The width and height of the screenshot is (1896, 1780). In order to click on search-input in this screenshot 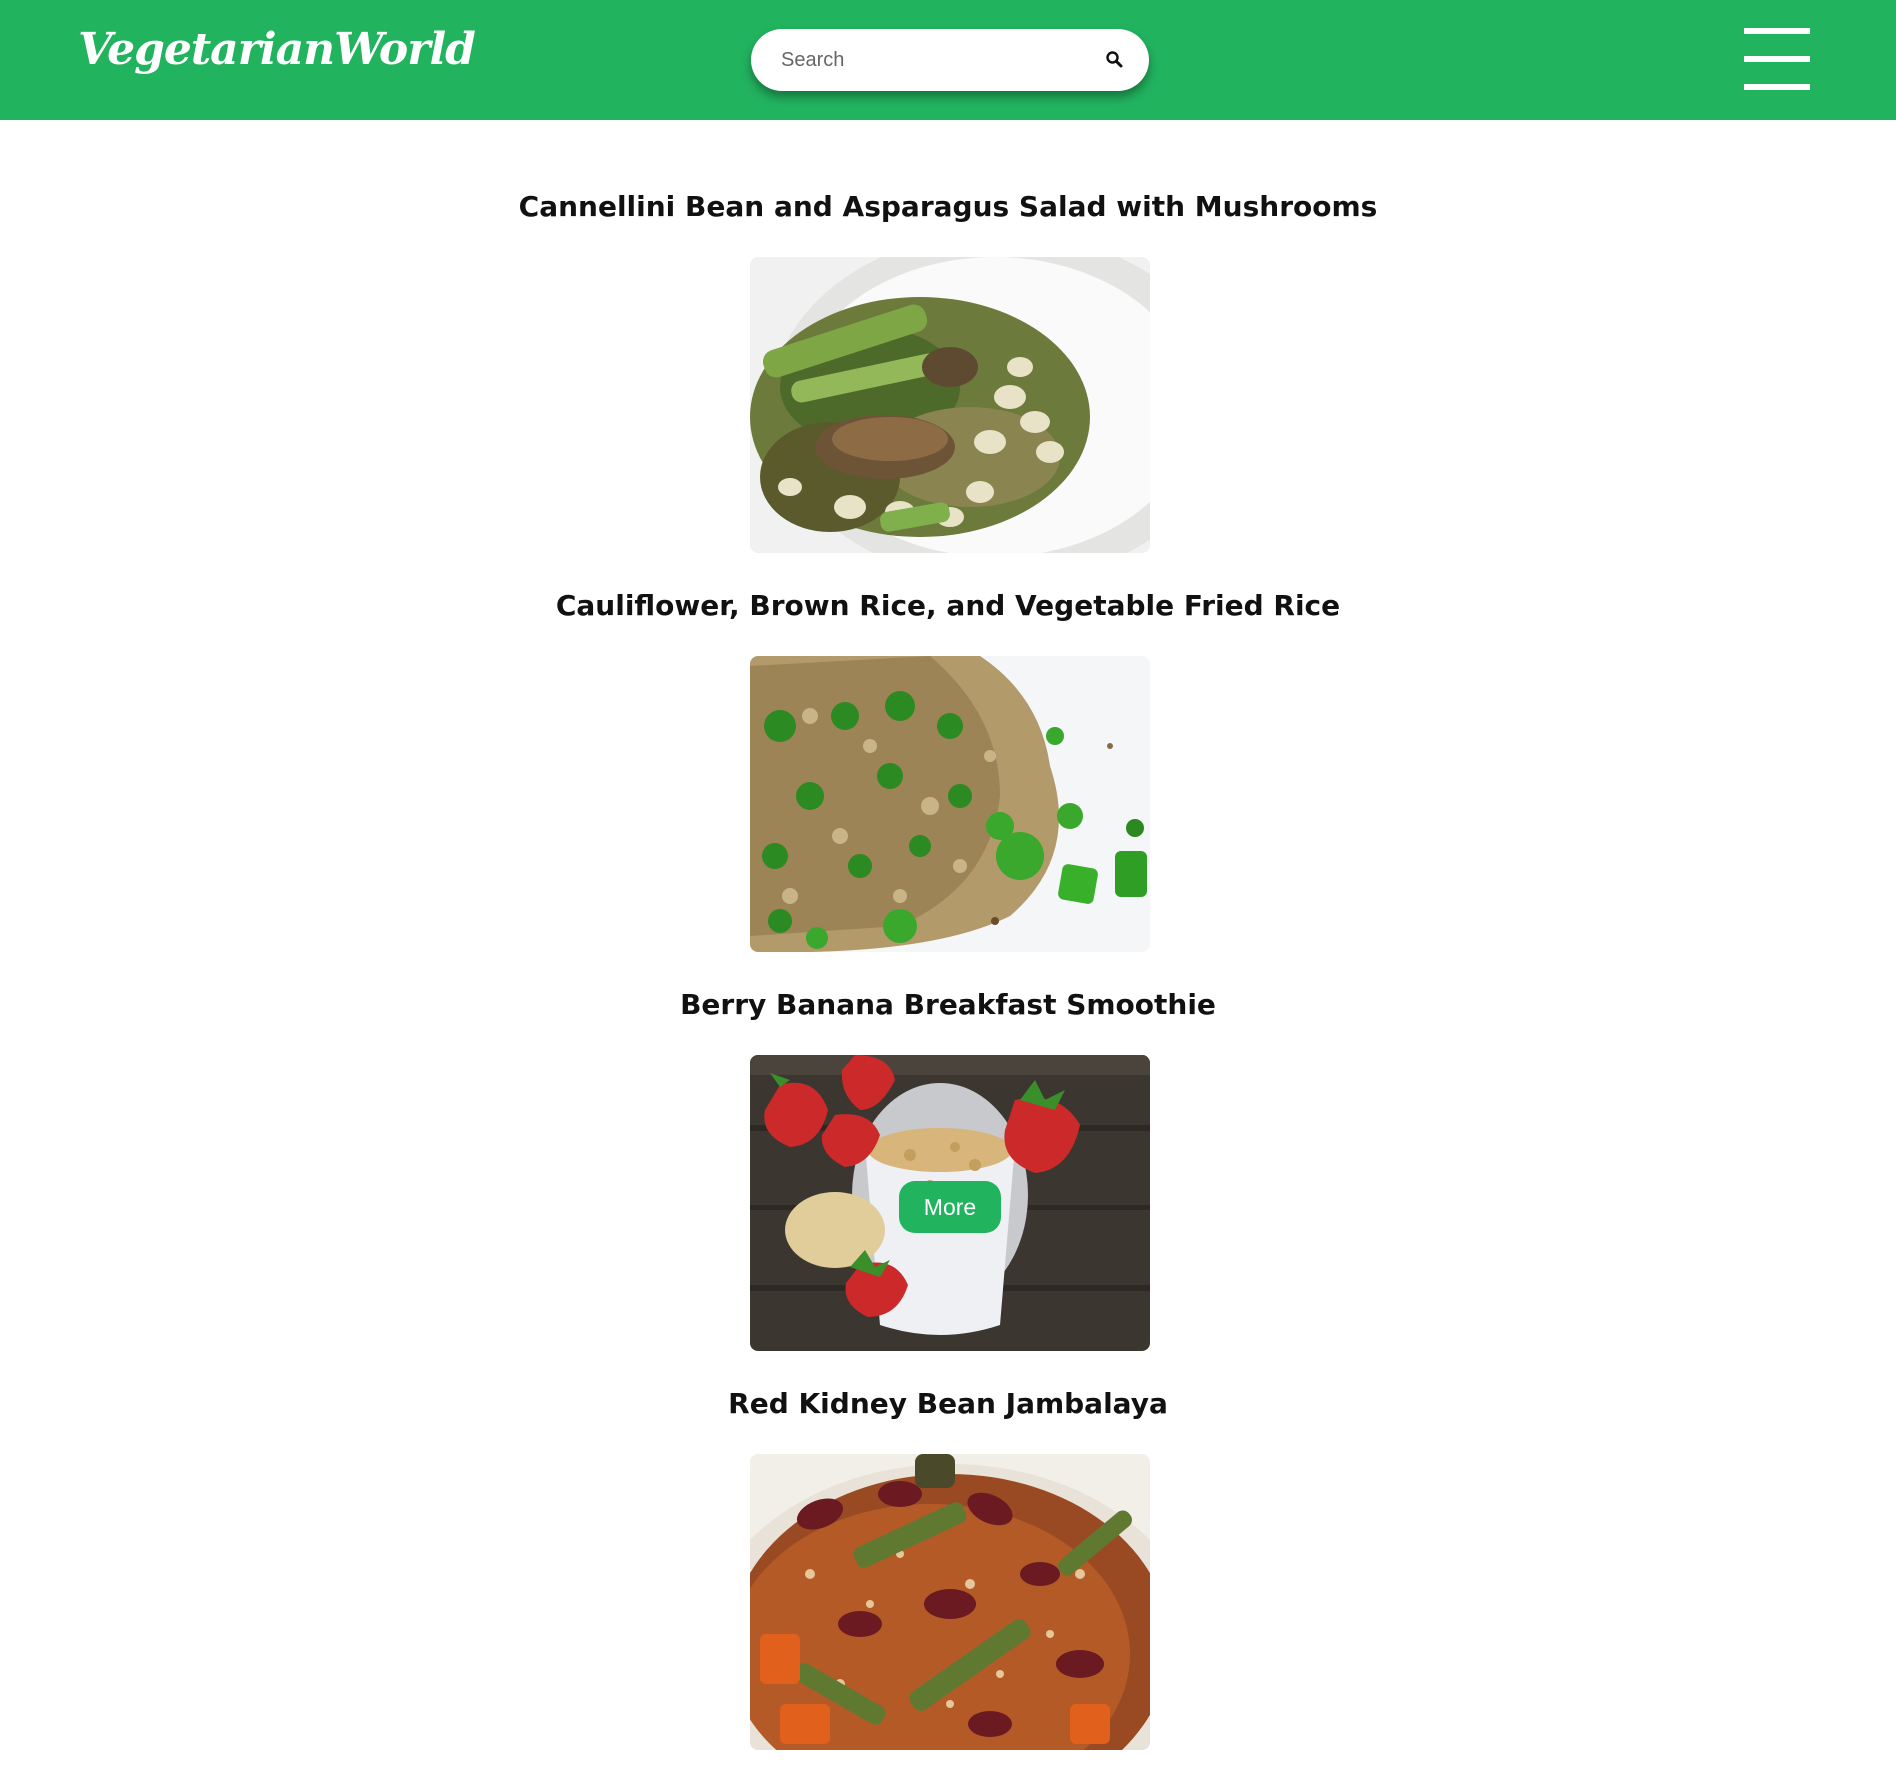, I will do `click(931, 60)`.